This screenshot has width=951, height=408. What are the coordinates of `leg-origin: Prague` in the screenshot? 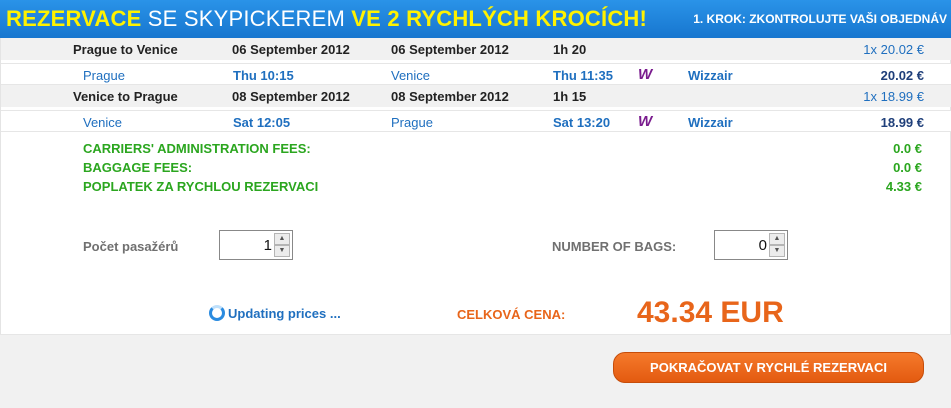 It's located at (104, 75).